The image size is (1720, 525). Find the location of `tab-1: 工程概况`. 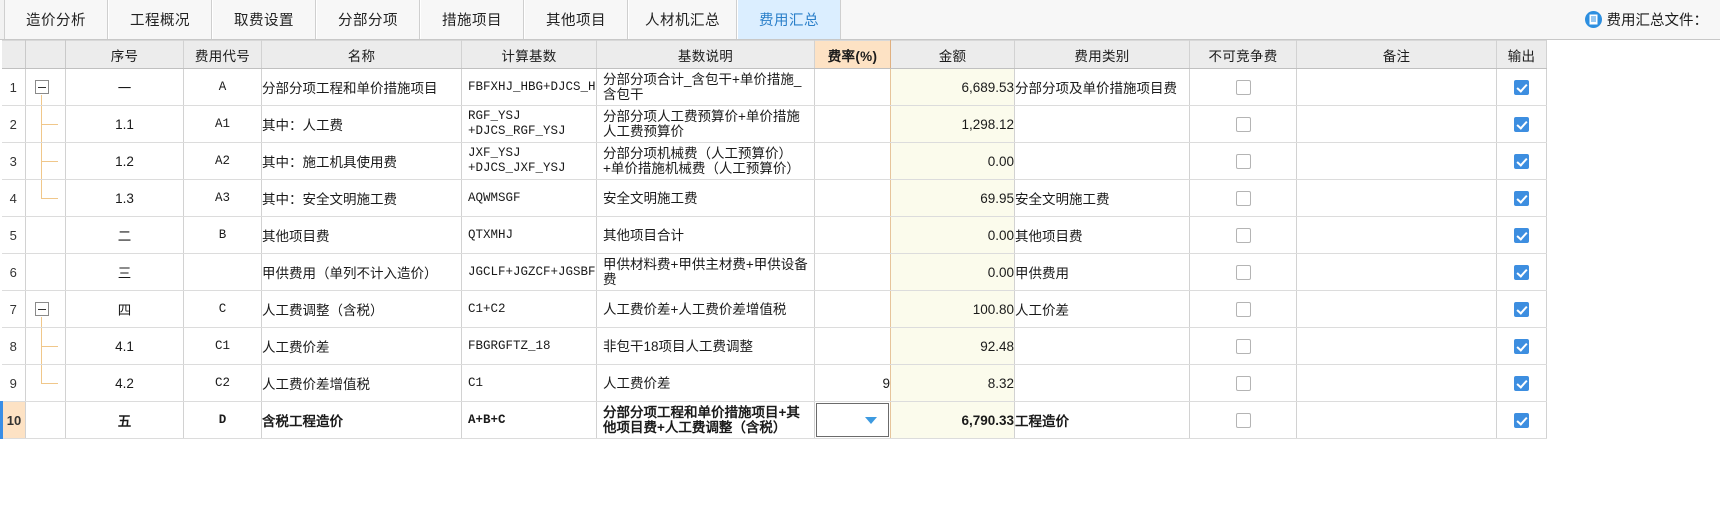

tab-1: 工程概况 is located at coordinates (160, 19).